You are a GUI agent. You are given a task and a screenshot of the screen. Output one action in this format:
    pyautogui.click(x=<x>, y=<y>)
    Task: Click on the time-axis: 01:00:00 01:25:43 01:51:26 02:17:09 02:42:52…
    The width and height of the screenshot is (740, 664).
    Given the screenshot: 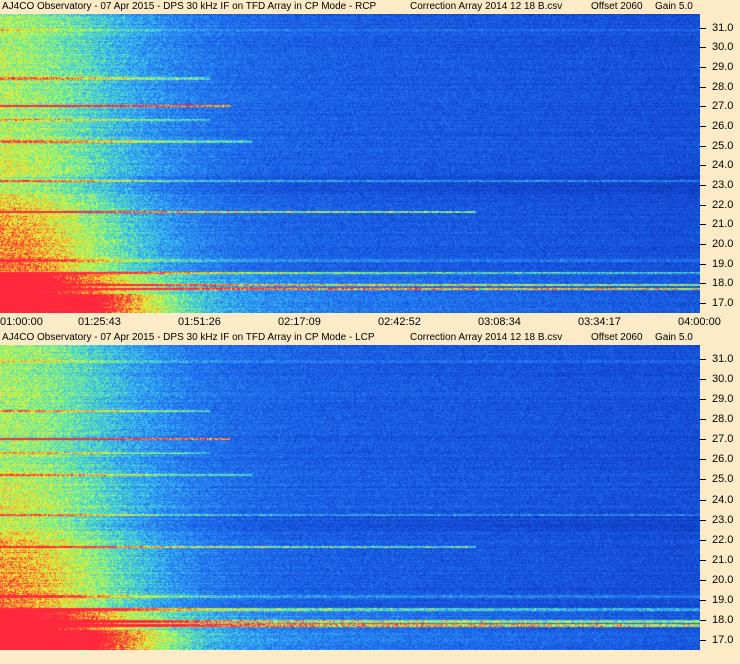 What is the action you would take?
    pyautogui.click(x=370, y=322)
    